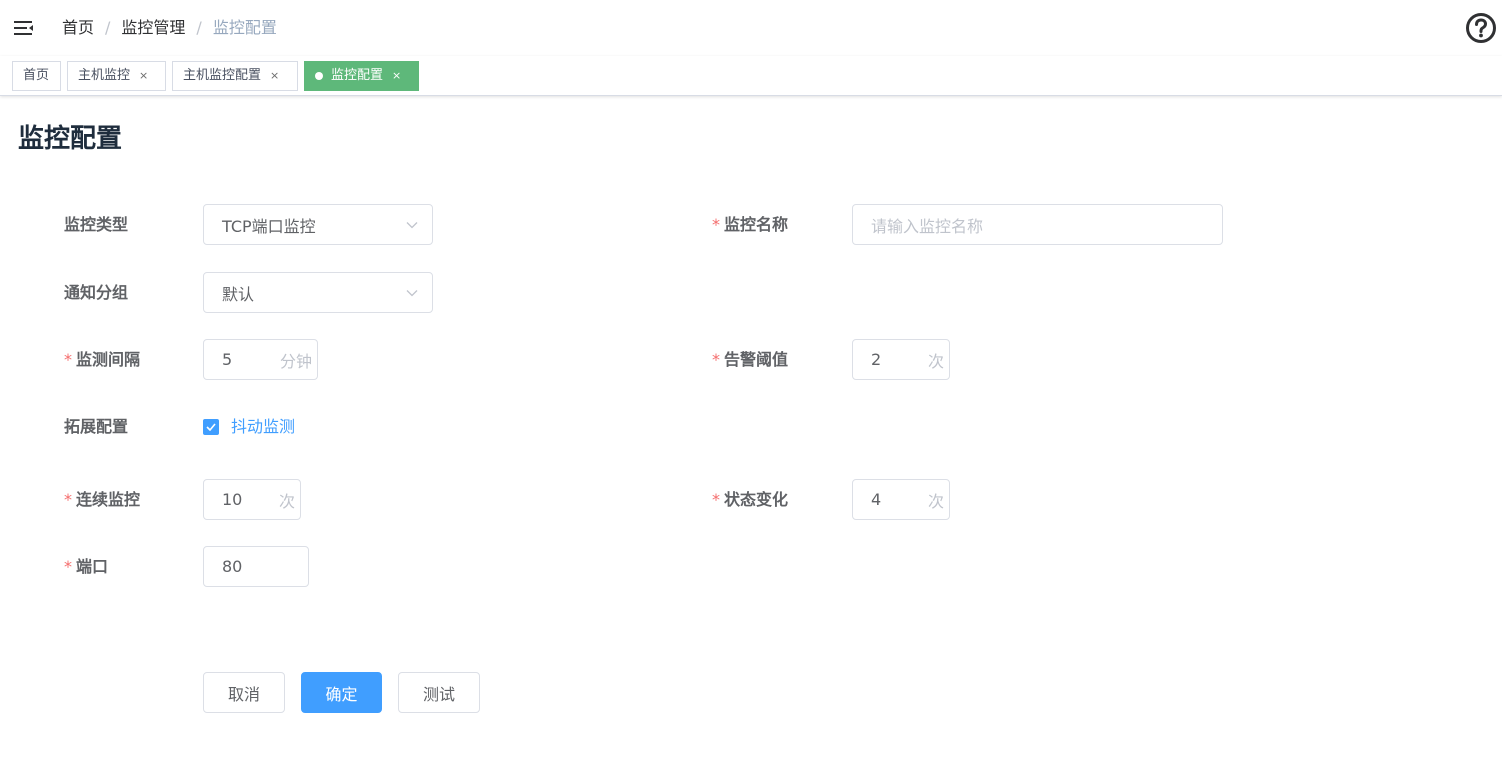  Describe the element at coordinates (341, 692) in the screenshot. I see `confirm-button: 确定` at that location.